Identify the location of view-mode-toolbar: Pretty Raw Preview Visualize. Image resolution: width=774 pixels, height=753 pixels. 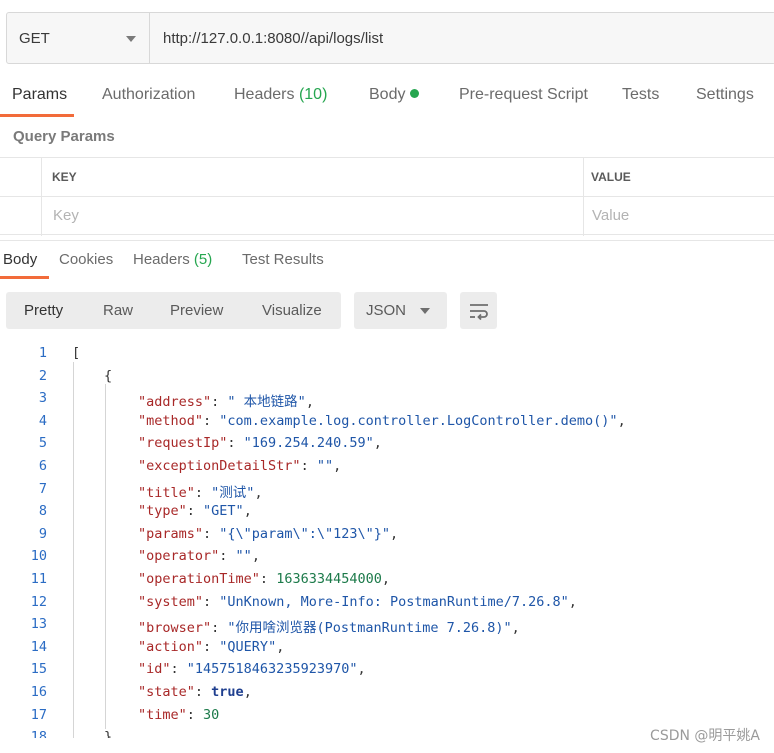
(173, 310).